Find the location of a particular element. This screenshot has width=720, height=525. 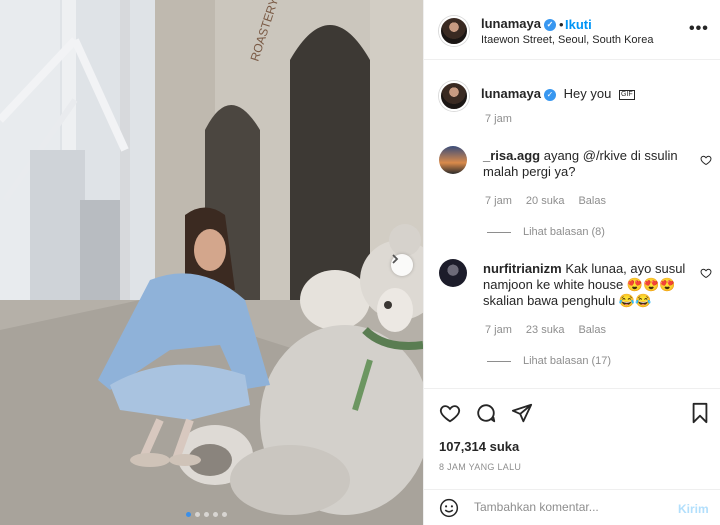

carousel-indicator is located at coordinates (206, 514).